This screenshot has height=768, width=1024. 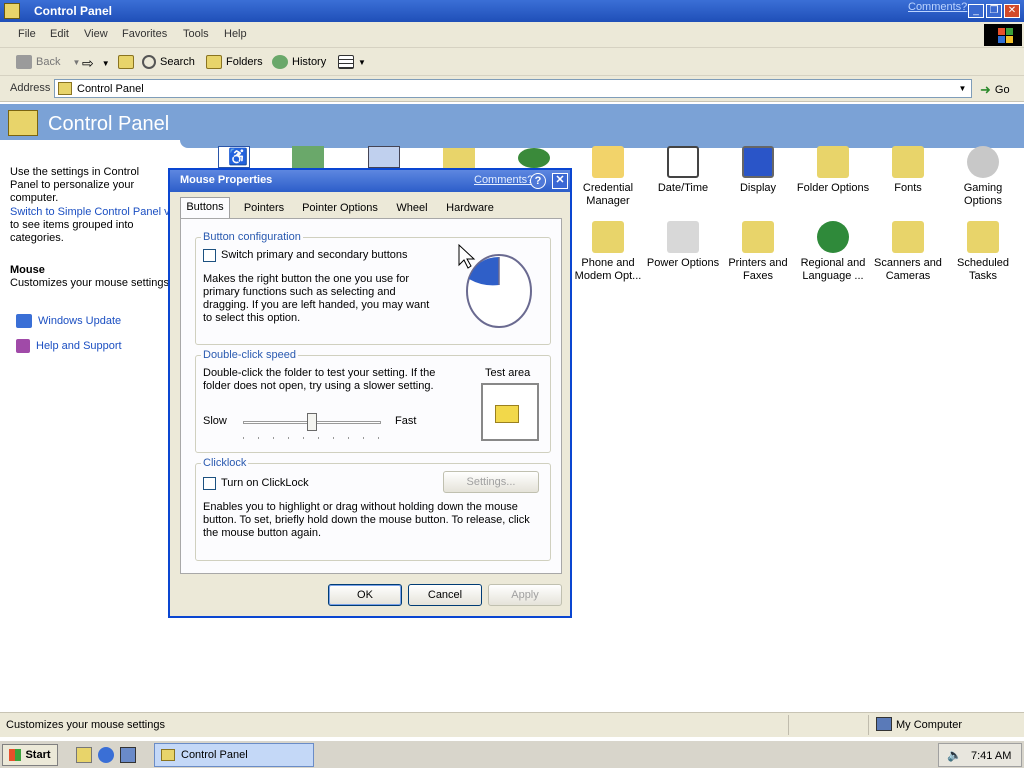 I want to click on menu-edit: Edit, so click(x=59, y=34).